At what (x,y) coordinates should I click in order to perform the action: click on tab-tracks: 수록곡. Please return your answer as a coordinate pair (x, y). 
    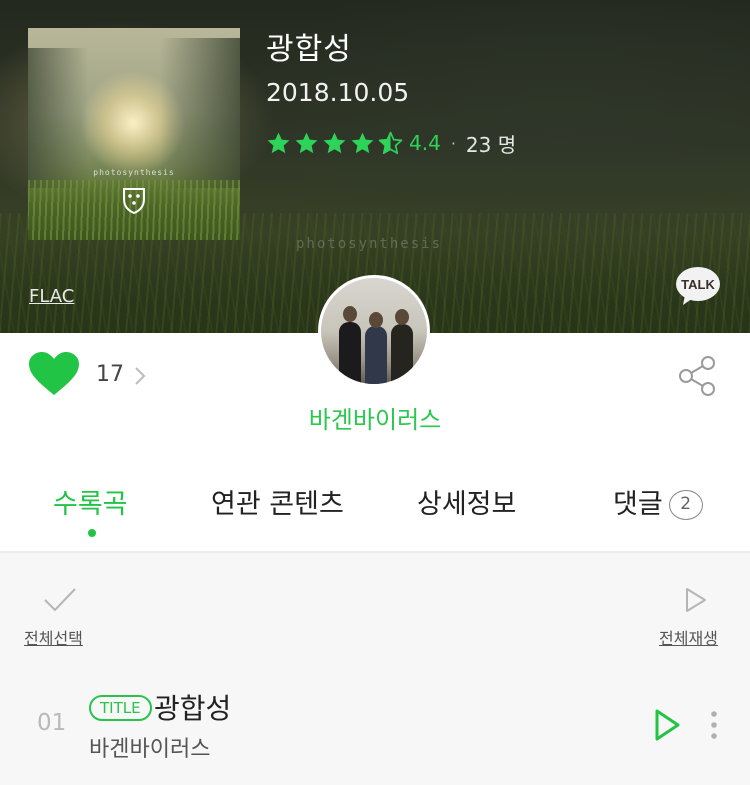
    Looking at the image, I should click on (90, 501).